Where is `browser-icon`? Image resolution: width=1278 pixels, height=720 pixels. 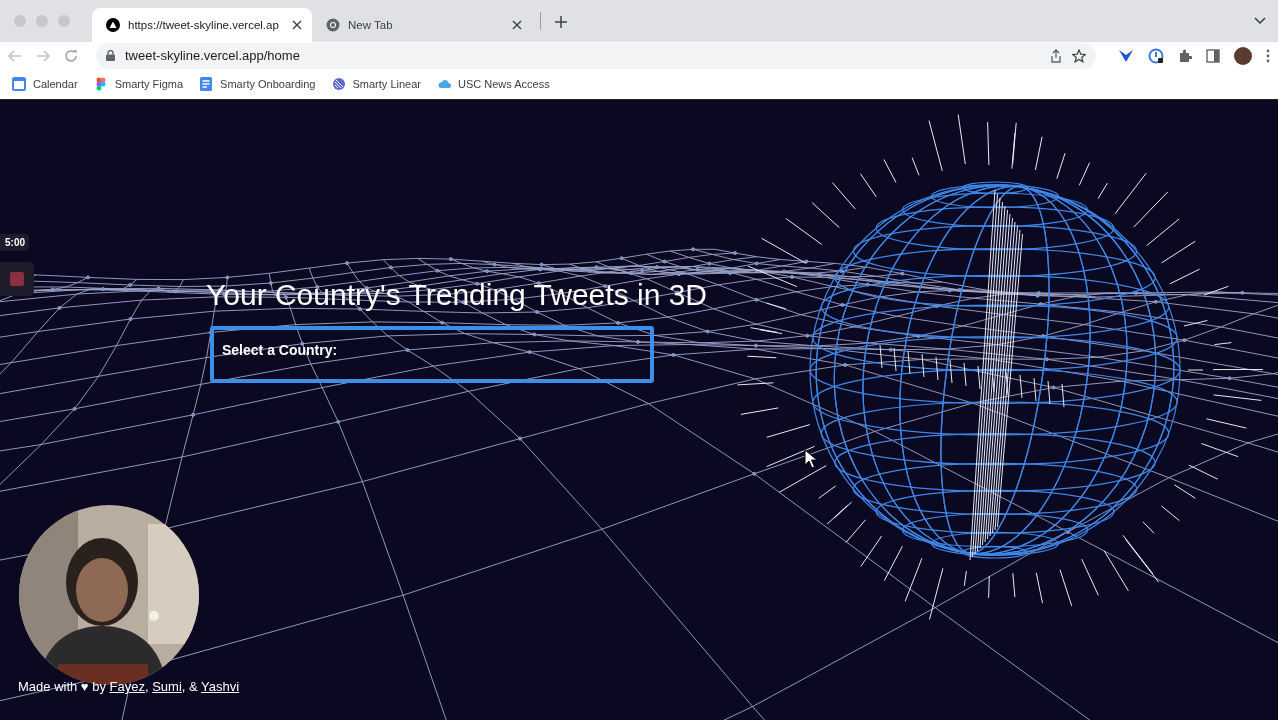 browser-icon is located at coordinates (333, 25).